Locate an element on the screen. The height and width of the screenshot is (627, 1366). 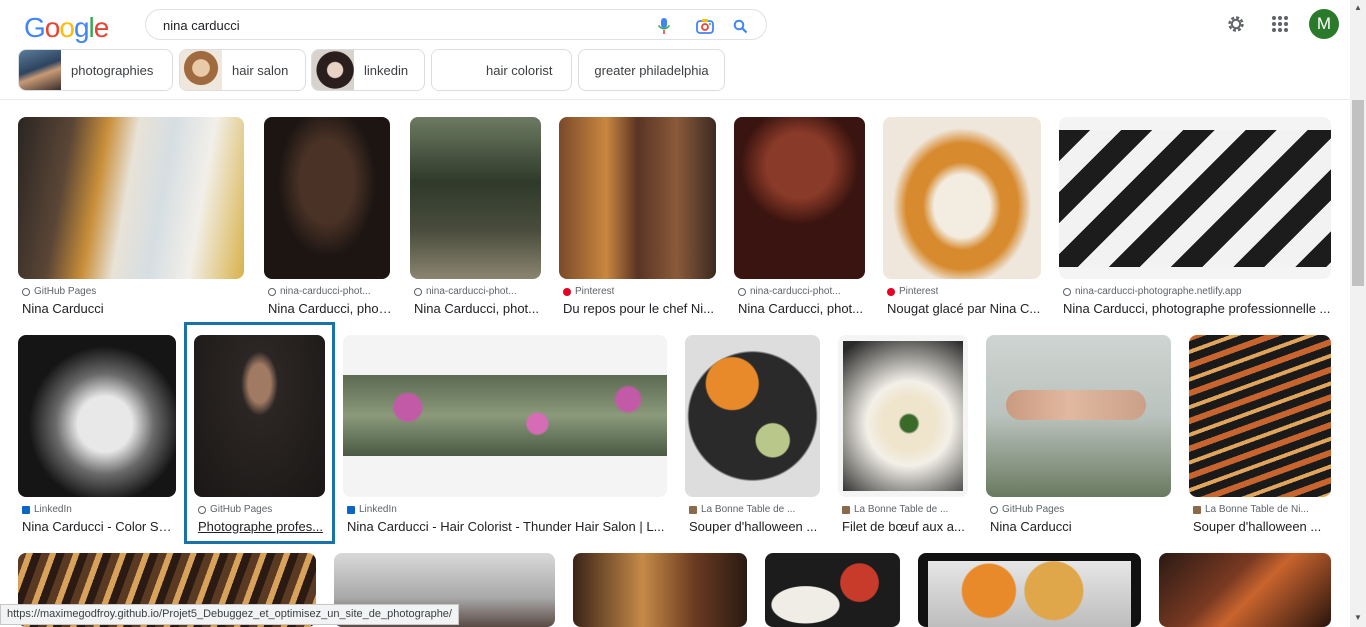
chip-hair-colorist: hair colorist is located at coordinates (501, 70).